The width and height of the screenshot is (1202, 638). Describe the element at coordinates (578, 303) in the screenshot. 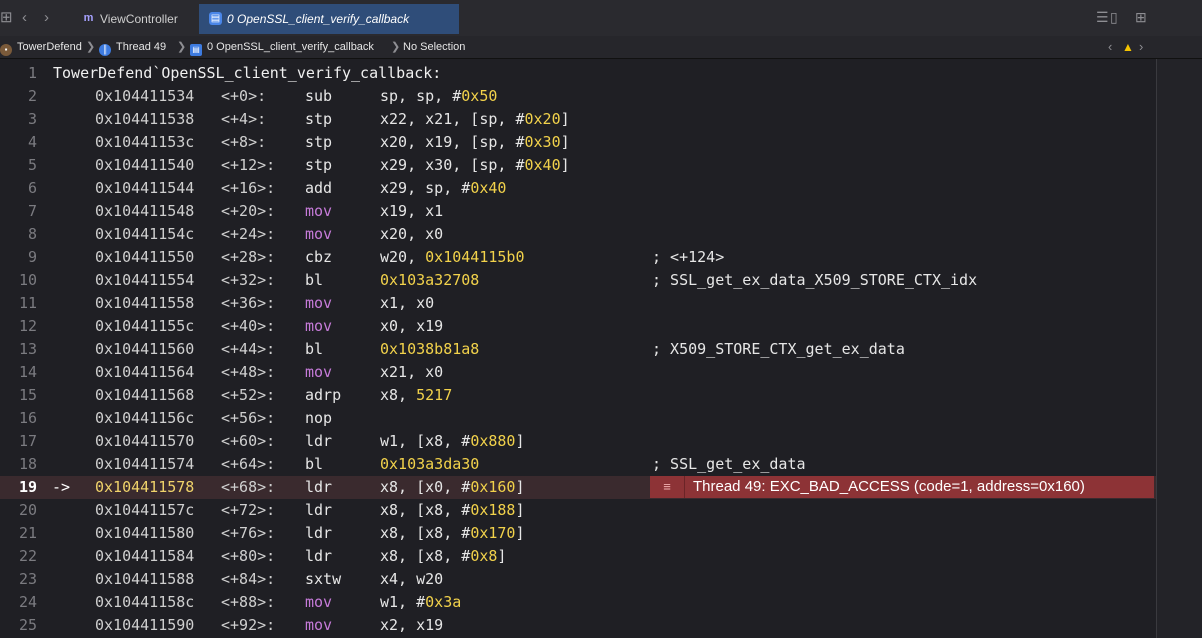

I see `code-line: 11 0x104411558 <+36>: mov x1, x0` at that location.